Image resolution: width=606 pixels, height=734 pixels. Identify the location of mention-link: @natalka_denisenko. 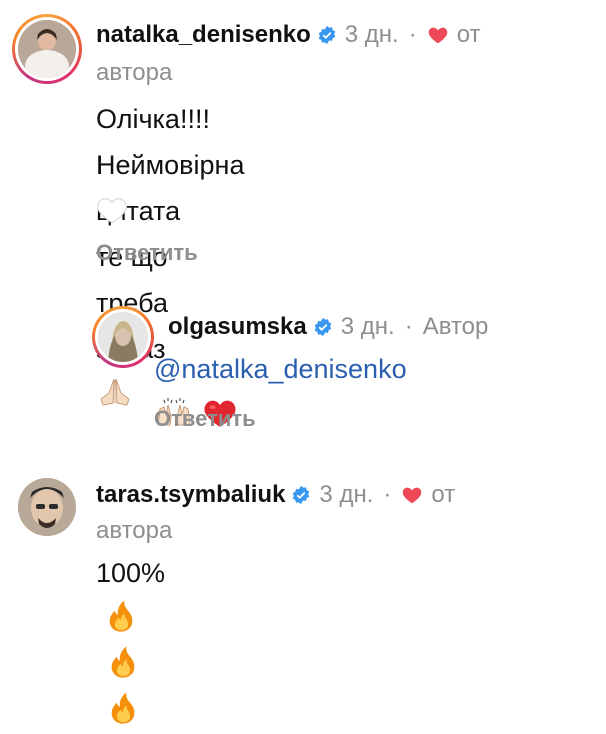
(280, 369).